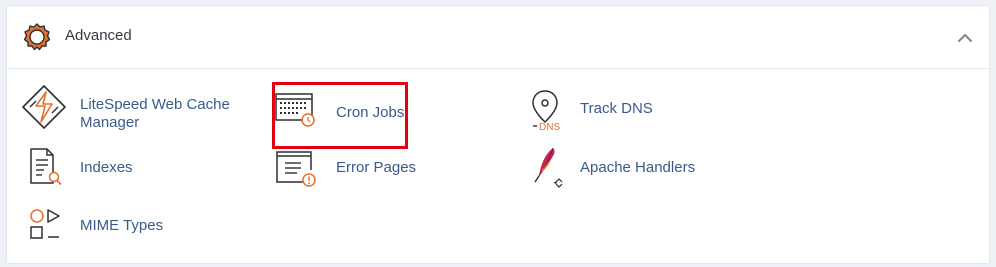 The width and height of the screenshot is (996, 267). Describe the element at coordinates (638, 167) in the screenshot. I see `item-label: Apache Handlers` at that location.